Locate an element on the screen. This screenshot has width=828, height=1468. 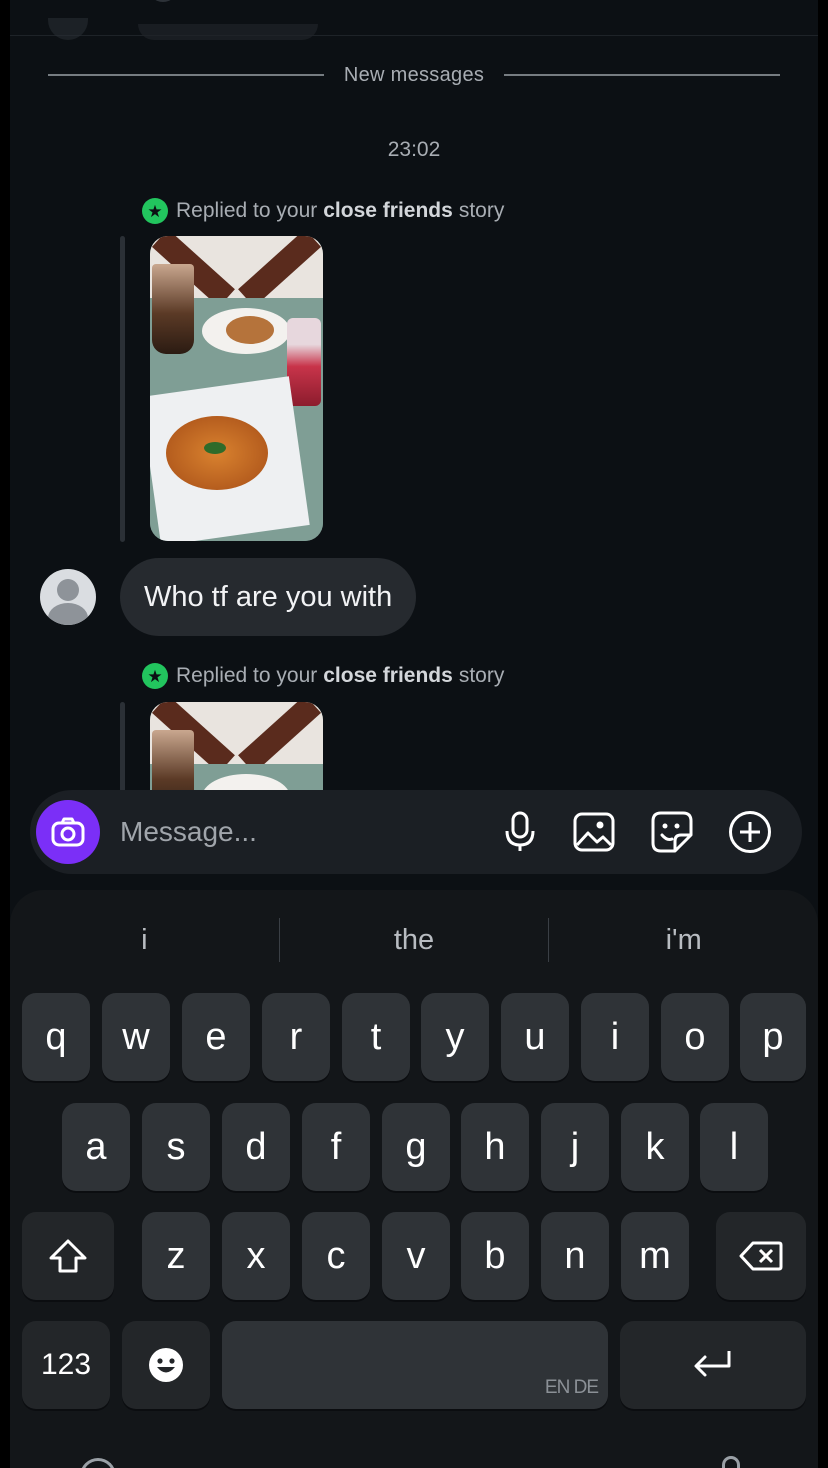
gallery-icon is located at coordinates (594, 832).